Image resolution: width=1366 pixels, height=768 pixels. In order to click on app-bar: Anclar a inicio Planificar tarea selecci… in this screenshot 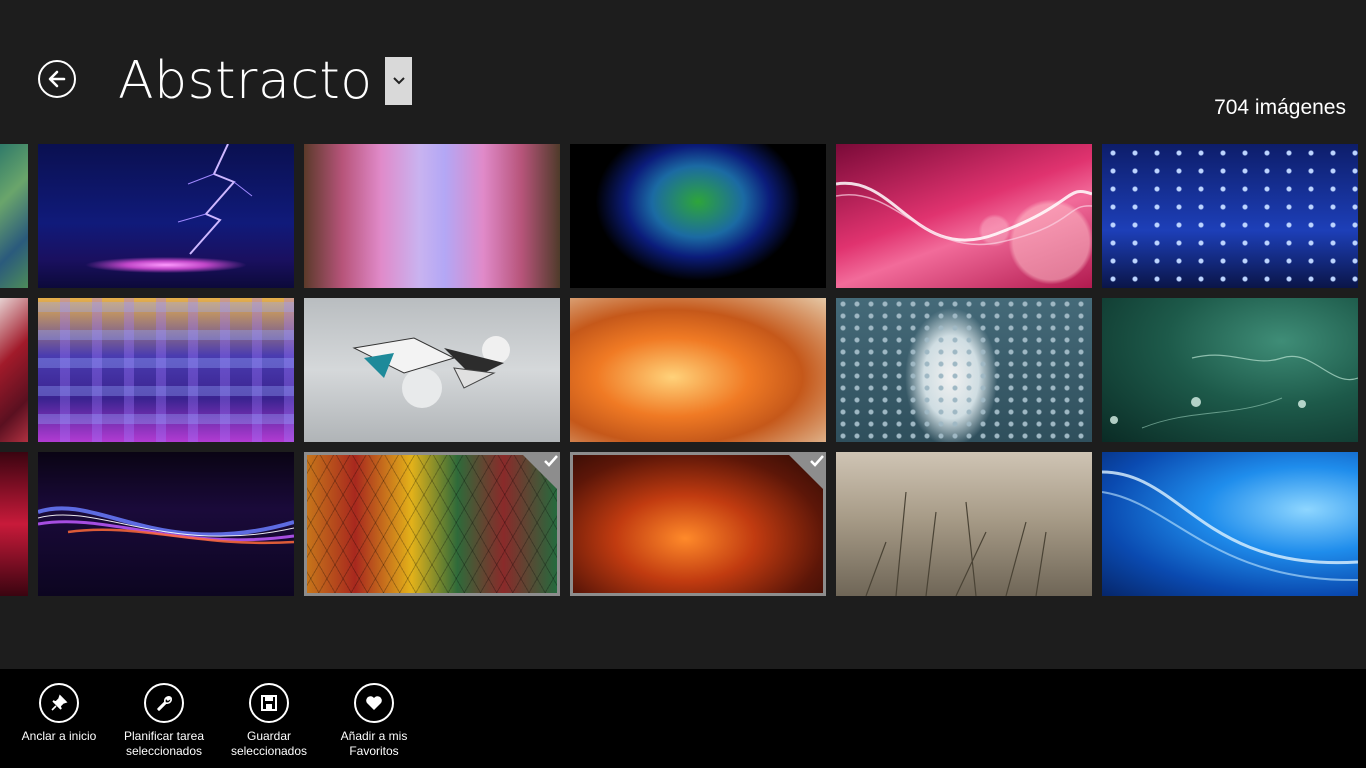, I will do `click(683, 718)`.